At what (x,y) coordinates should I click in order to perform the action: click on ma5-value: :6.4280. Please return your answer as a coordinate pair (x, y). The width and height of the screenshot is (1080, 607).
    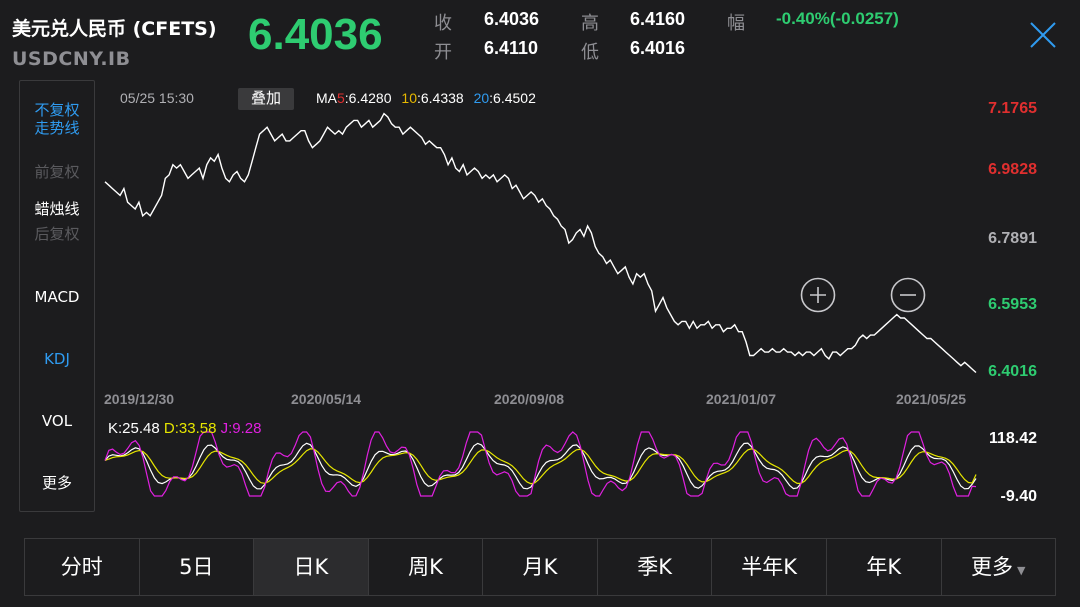
    Looking at the image, I should click on (368, 98).